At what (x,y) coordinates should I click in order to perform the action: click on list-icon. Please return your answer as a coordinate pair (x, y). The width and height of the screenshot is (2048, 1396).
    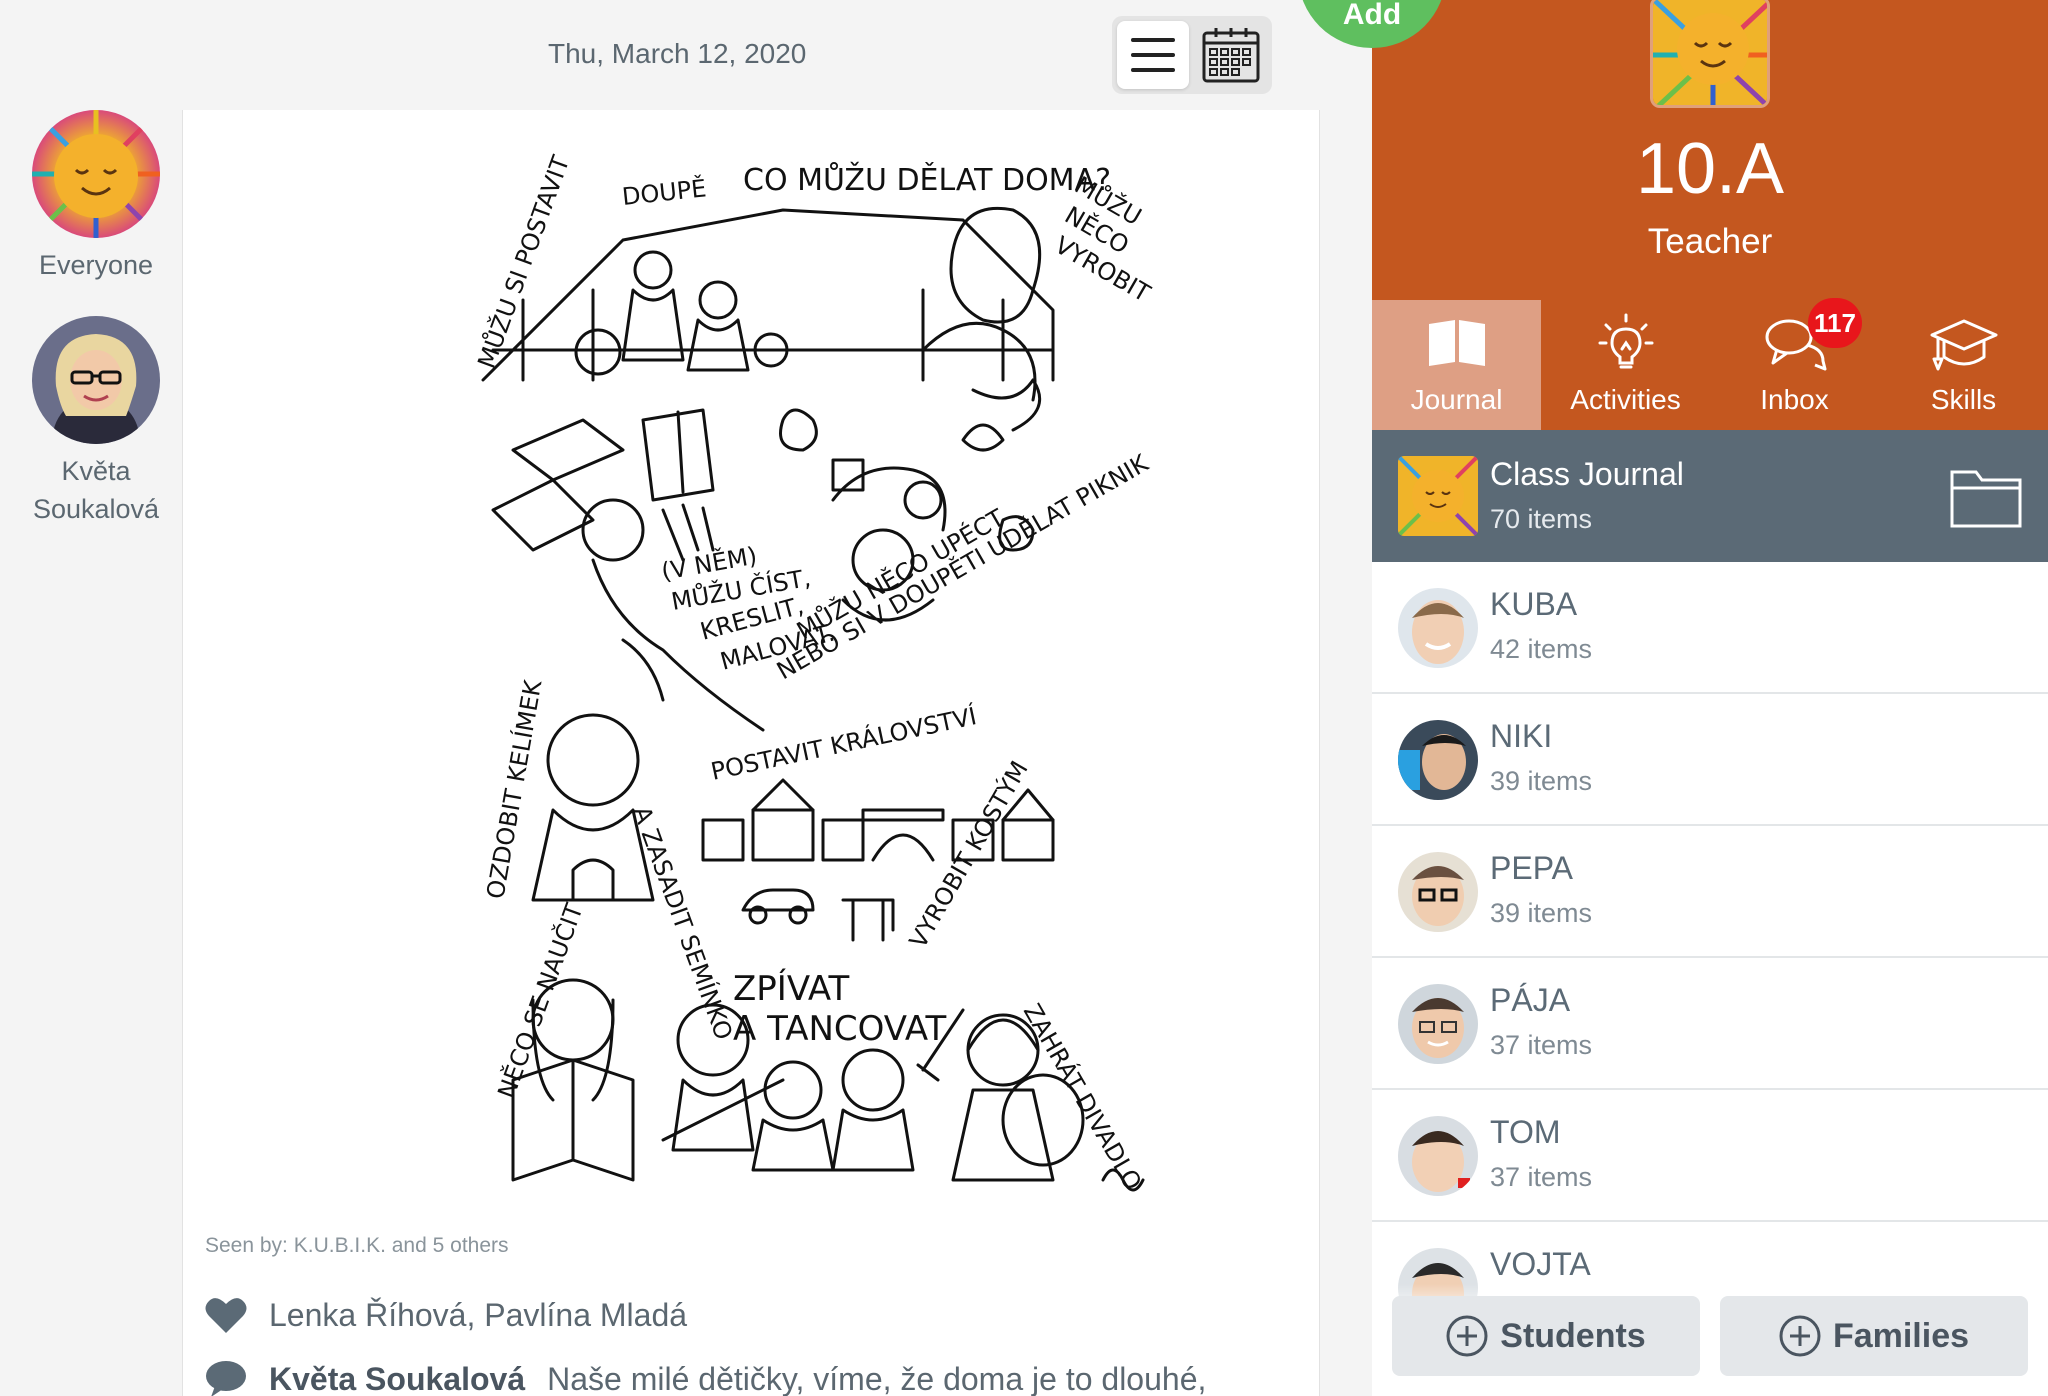
    Looking at the image, I should click on (1153, 55).